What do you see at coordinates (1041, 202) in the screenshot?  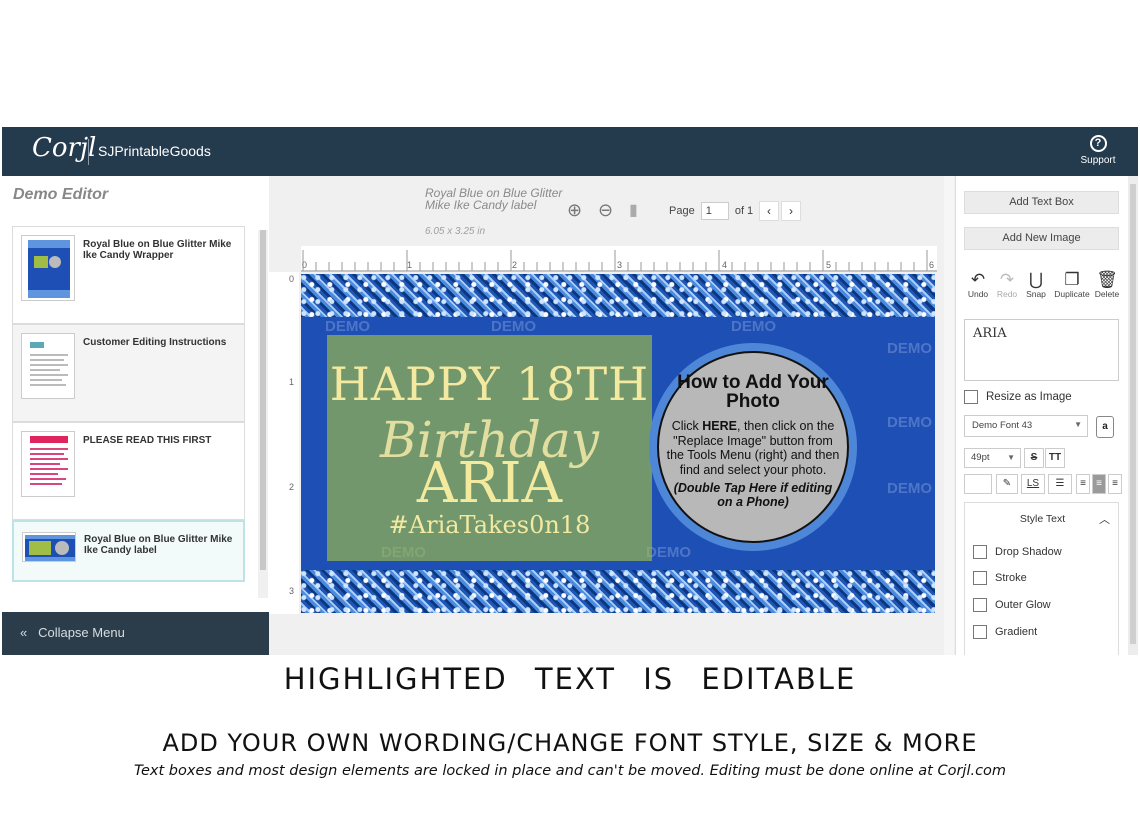 I see `add-text-box-button: Add Text Box` at bounding box center [1041, 202].